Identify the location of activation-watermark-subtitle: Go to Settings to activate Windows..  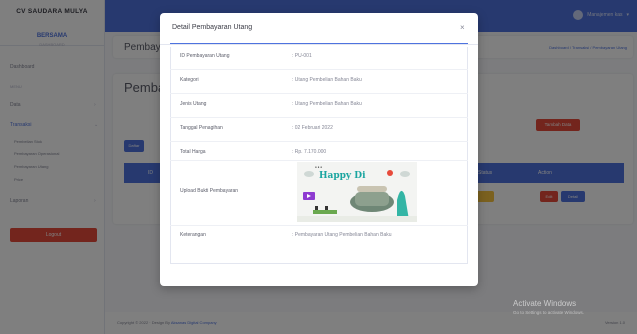
(549, 312).